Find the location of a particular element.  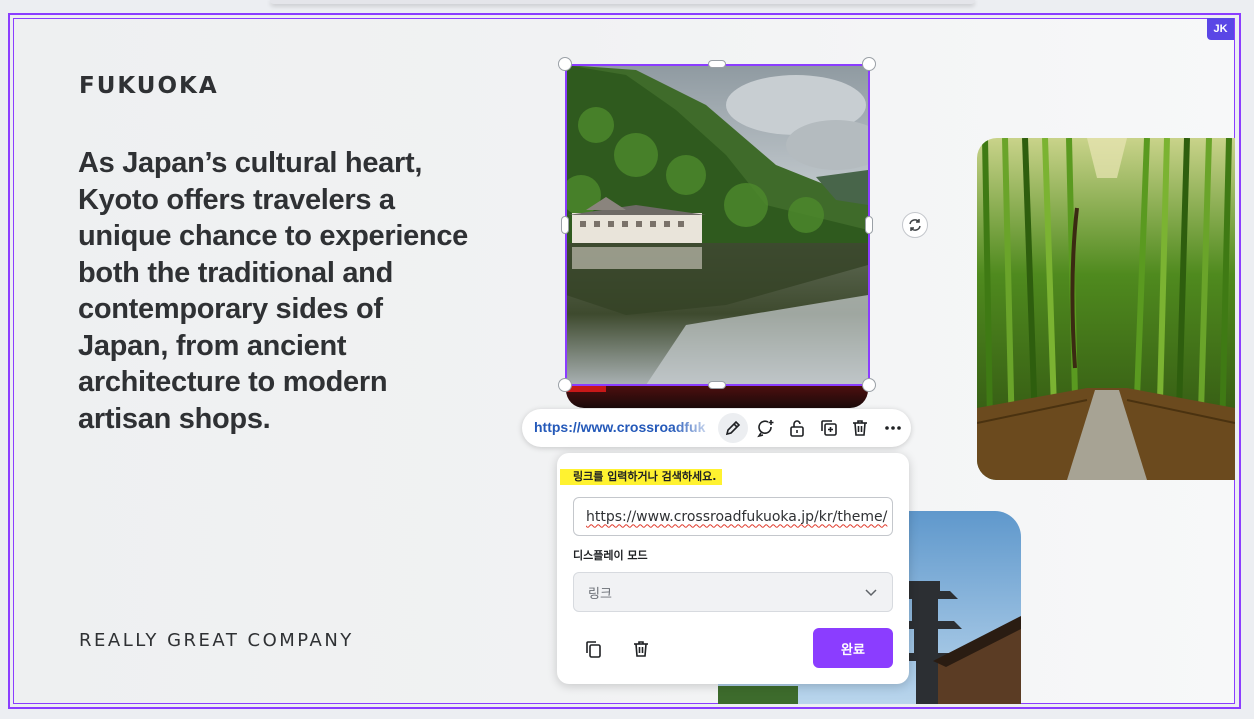

chevron-down-icon is located at coordinates (871, 593).